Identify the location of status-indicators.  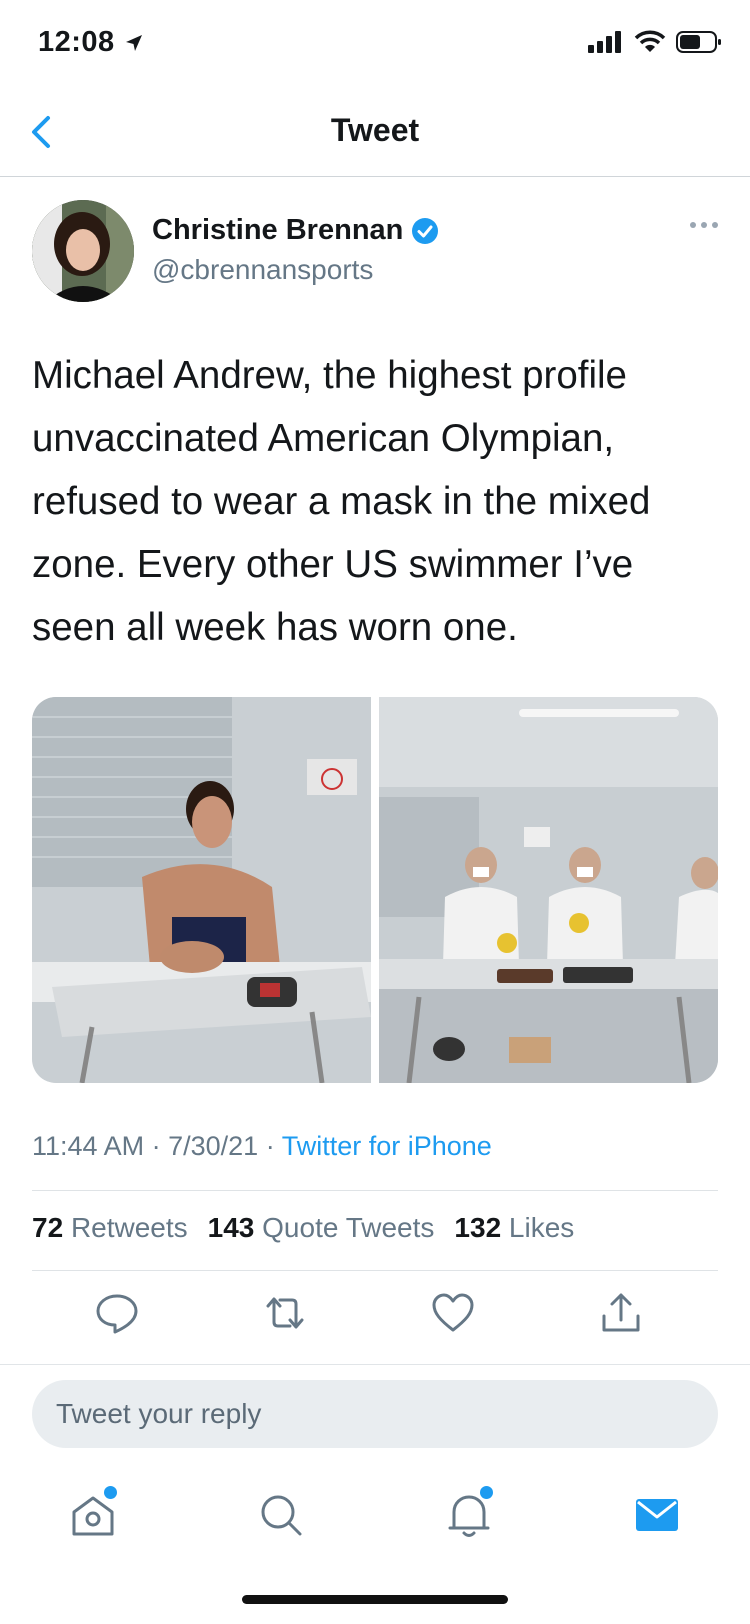
(655, 42).